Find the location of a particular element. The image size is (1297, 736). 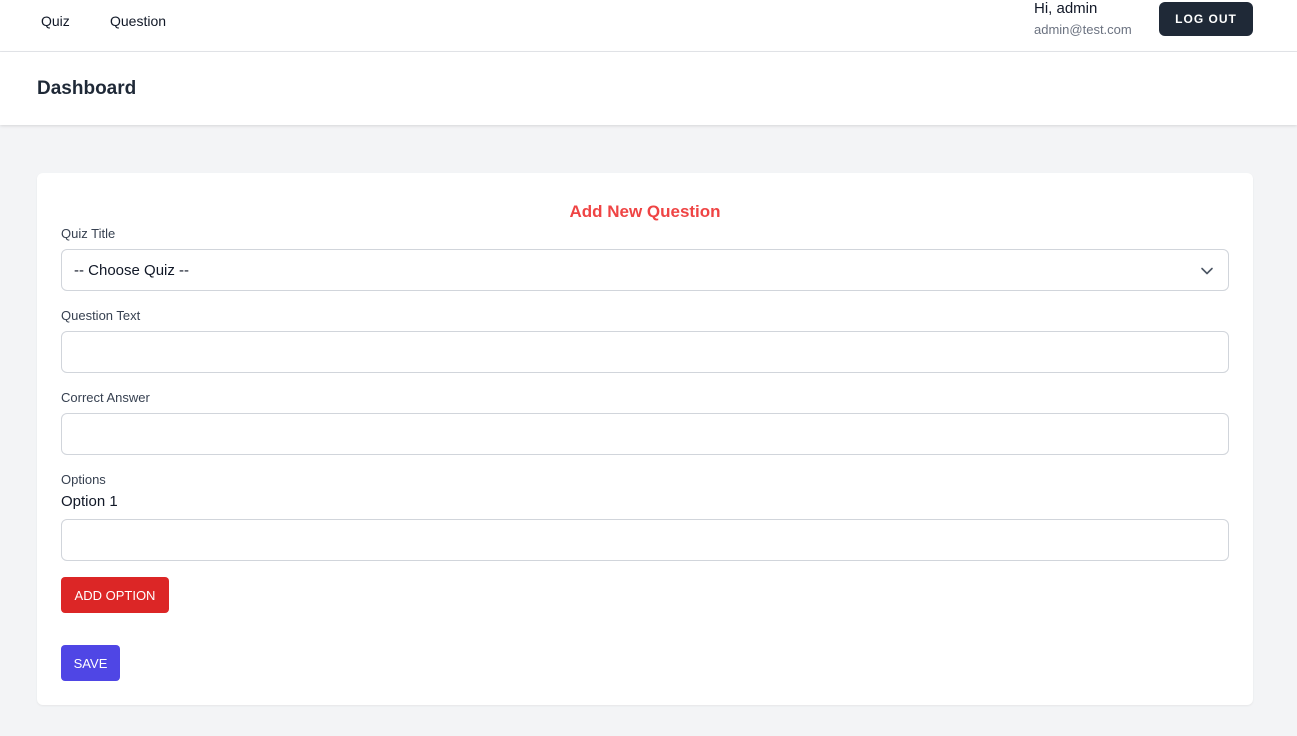

user-info: Hi, admin admin@test.com is located at coordinates (1083, 19).